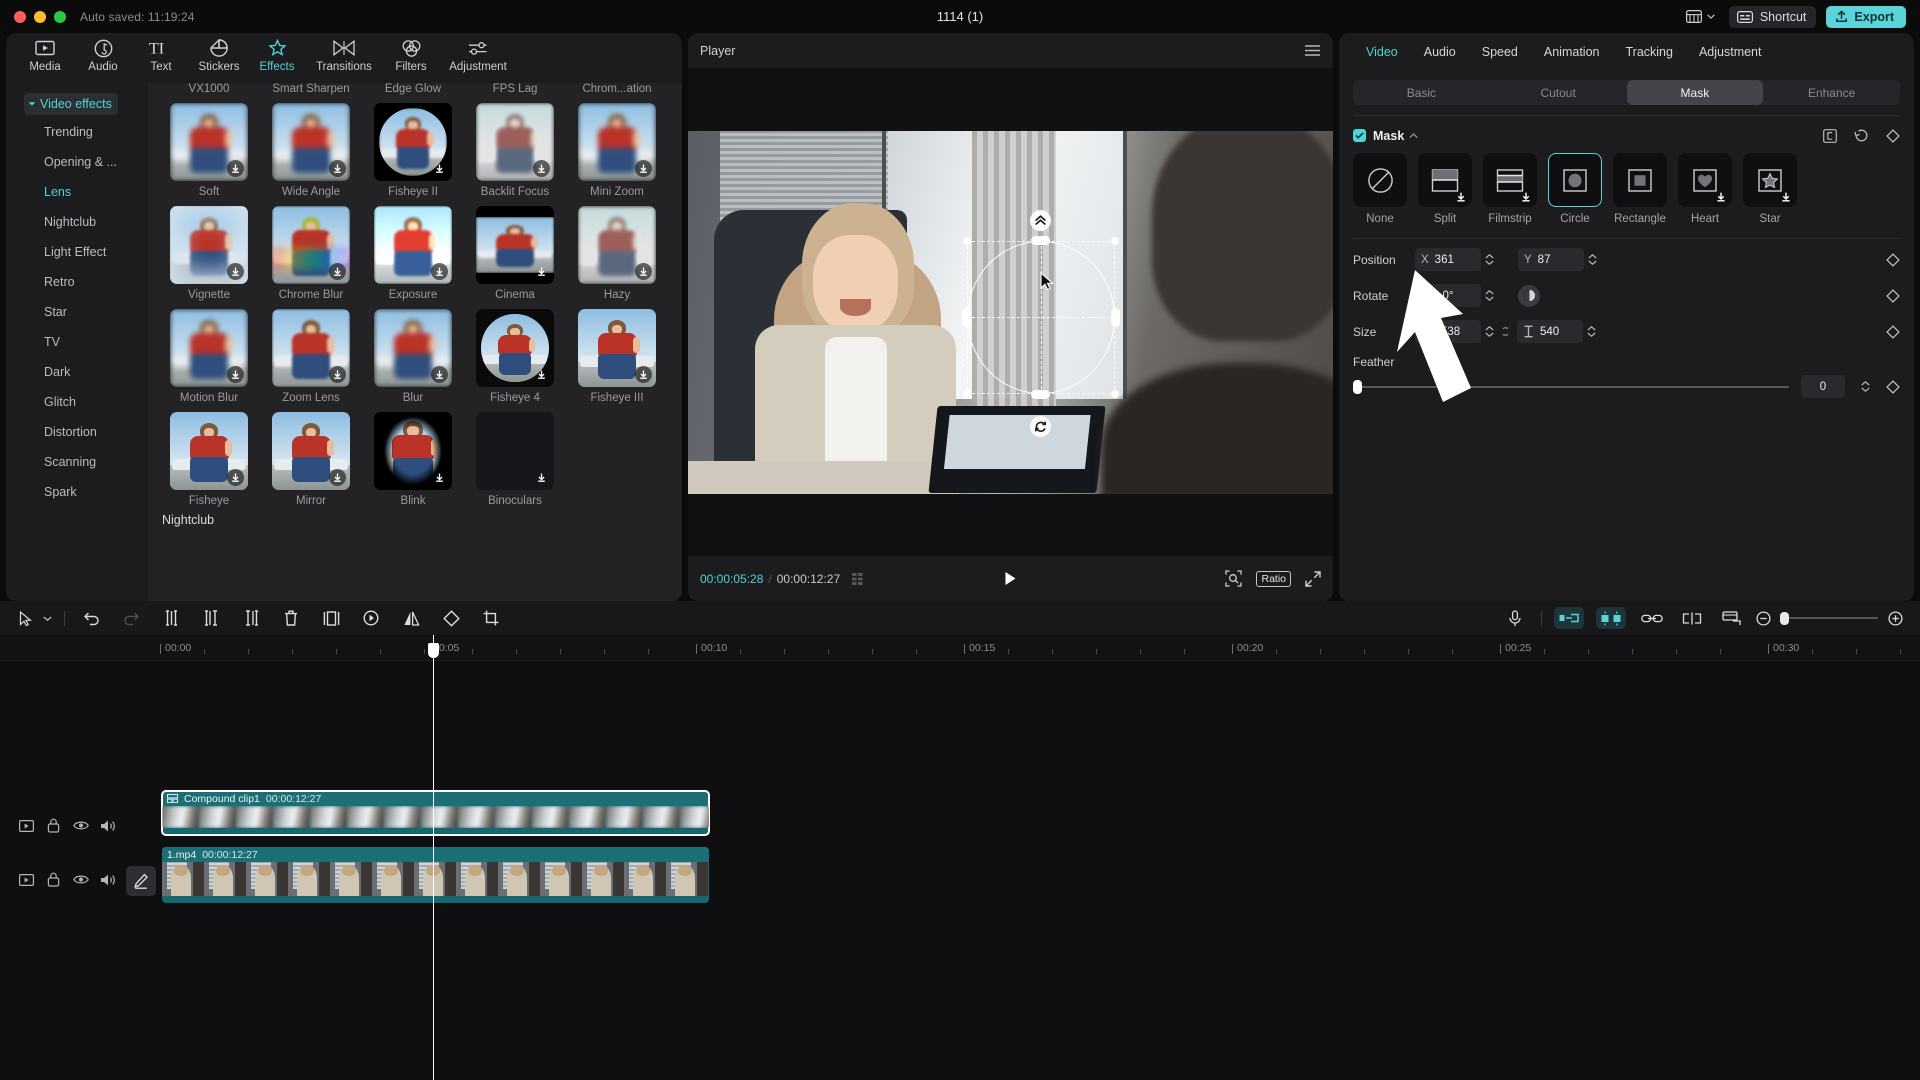 This screenshot has width=1920, height=1080. I want to click on player-menu-button, so click(1312, 50).